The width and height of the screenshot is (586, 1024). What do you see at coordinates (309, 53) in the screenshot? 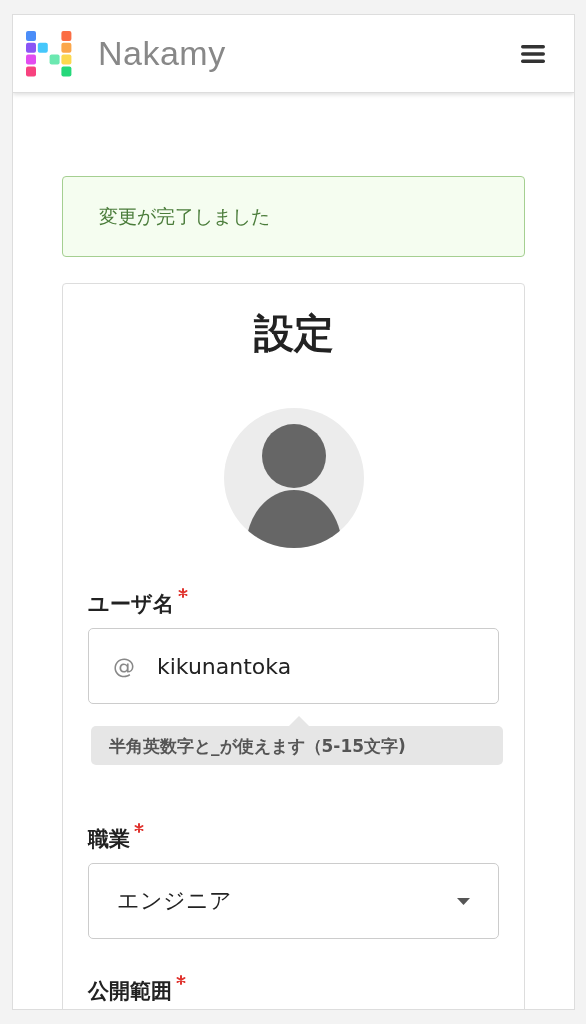
I see `brand-name: Nakamy` at bounding box center [309, 53].